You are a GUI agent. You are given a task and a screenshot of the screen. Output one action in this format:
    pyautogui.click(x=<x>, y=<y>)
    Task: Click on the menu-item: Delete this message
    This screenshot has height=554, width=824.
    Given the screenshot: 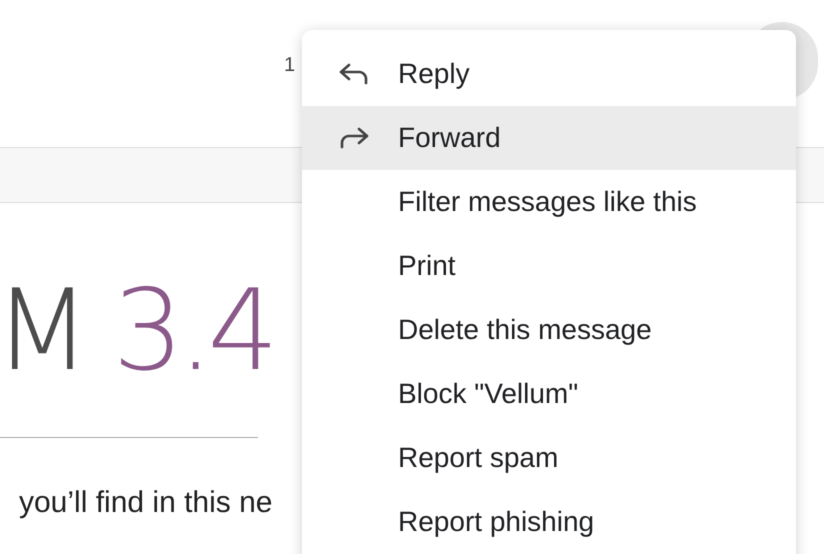 What is the action you would take?
    pyautogui.click(x=549, y=330)
    